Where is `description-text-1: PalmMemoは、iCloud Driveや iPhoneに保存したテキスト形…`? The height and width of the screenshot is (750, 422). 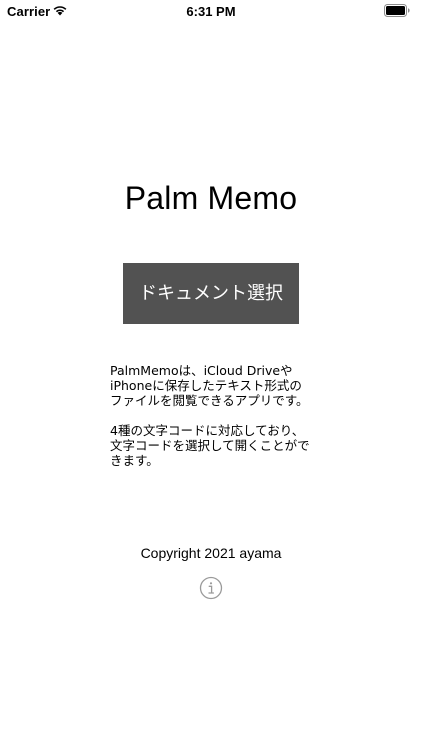 description-text-1: PalmMemoは、iCloud Driveや iPhoneに保存したテキスト形… is located at coordinates (209, 385).